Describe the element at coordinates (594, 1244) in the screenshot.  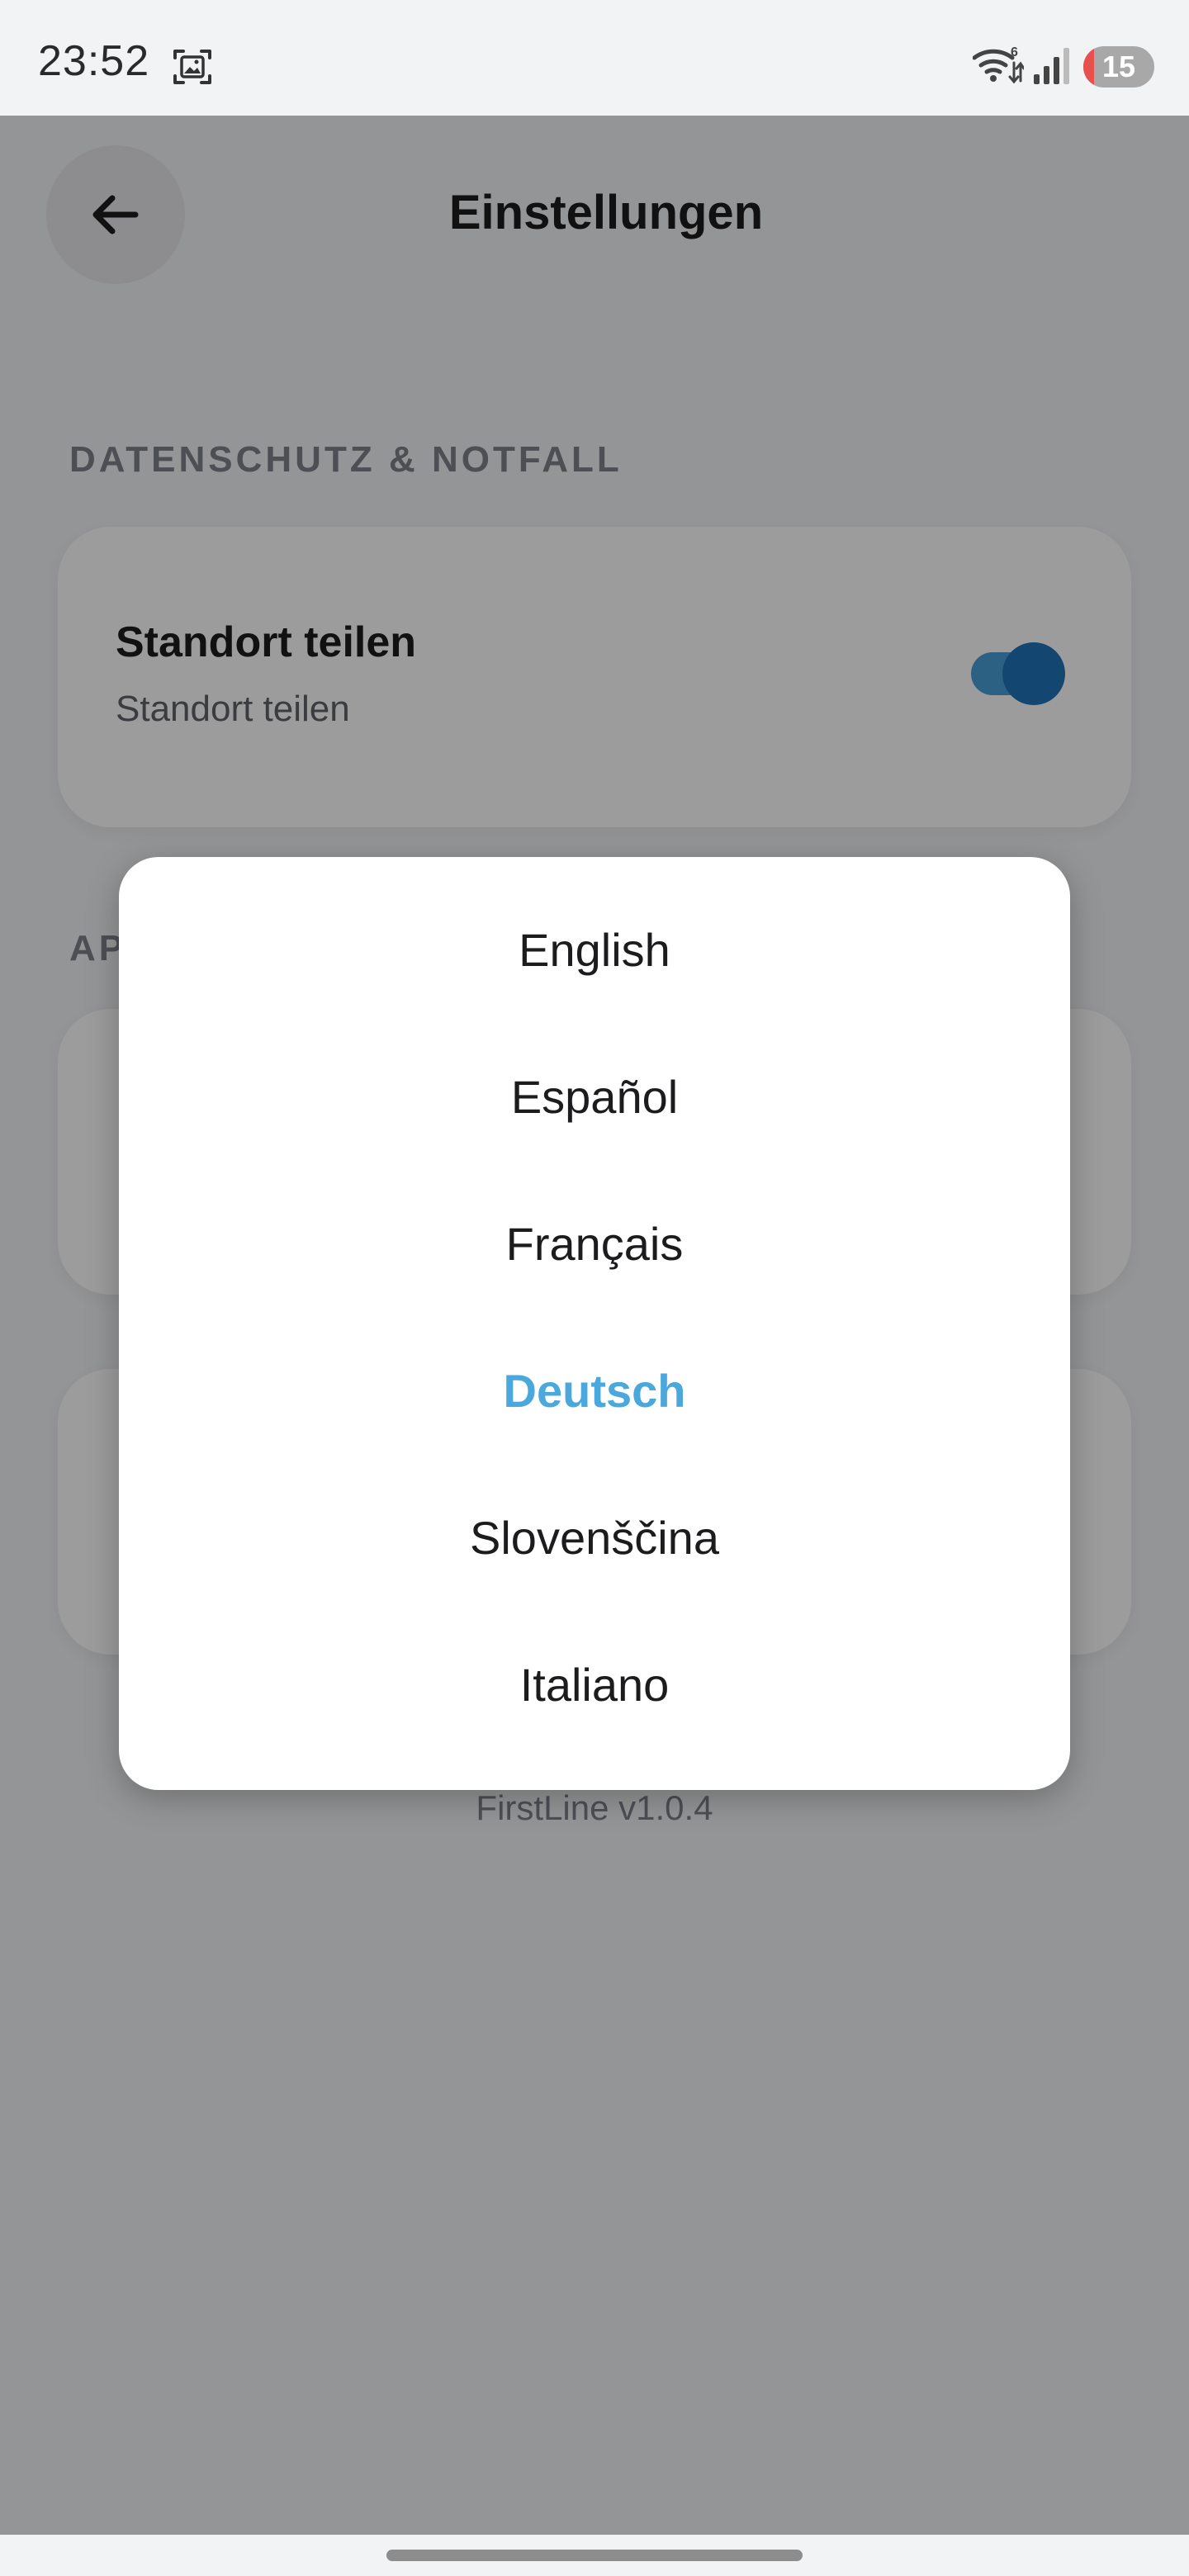
I see `language-option-french: Français` at that location.